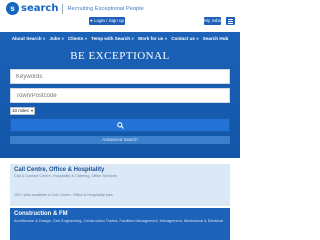 The image size is (320, 240). Describe the element at coordinates (40, 8) in the screenshot. I see `logo-text: search` at that location.